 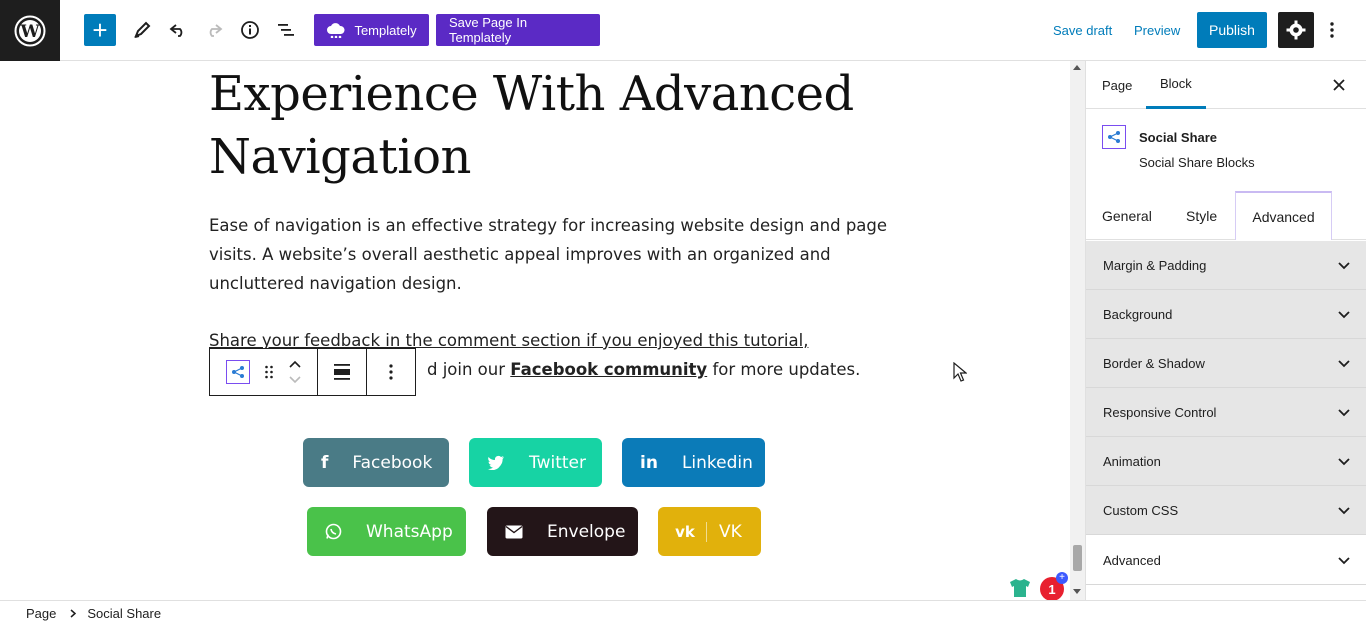 What do you see at coordinates (1077, 67) in the screenshot?
I see `scroll-up-arrow-icon` at bounding box center [1077, 67].